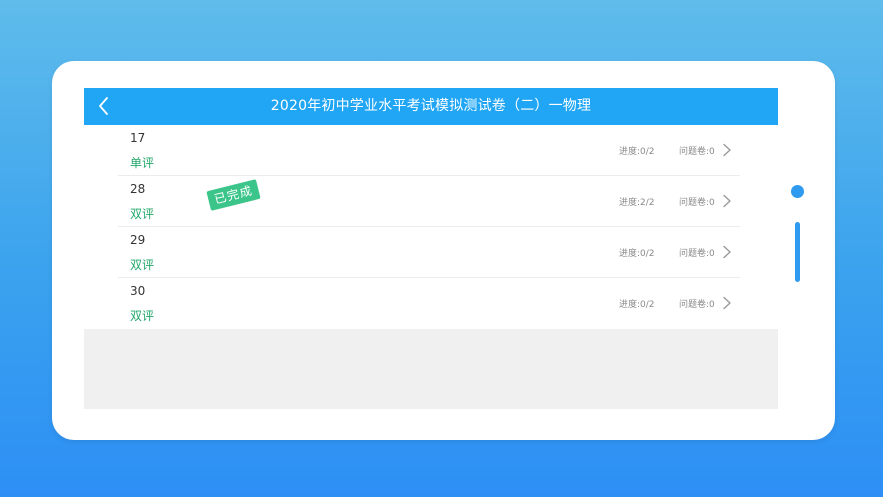  What do you see at coordinates (431, 150) in the screenshot?
I see `list-item: 17 单评 进度:0/2 问题卷:0` at bounding box center [431, 150].